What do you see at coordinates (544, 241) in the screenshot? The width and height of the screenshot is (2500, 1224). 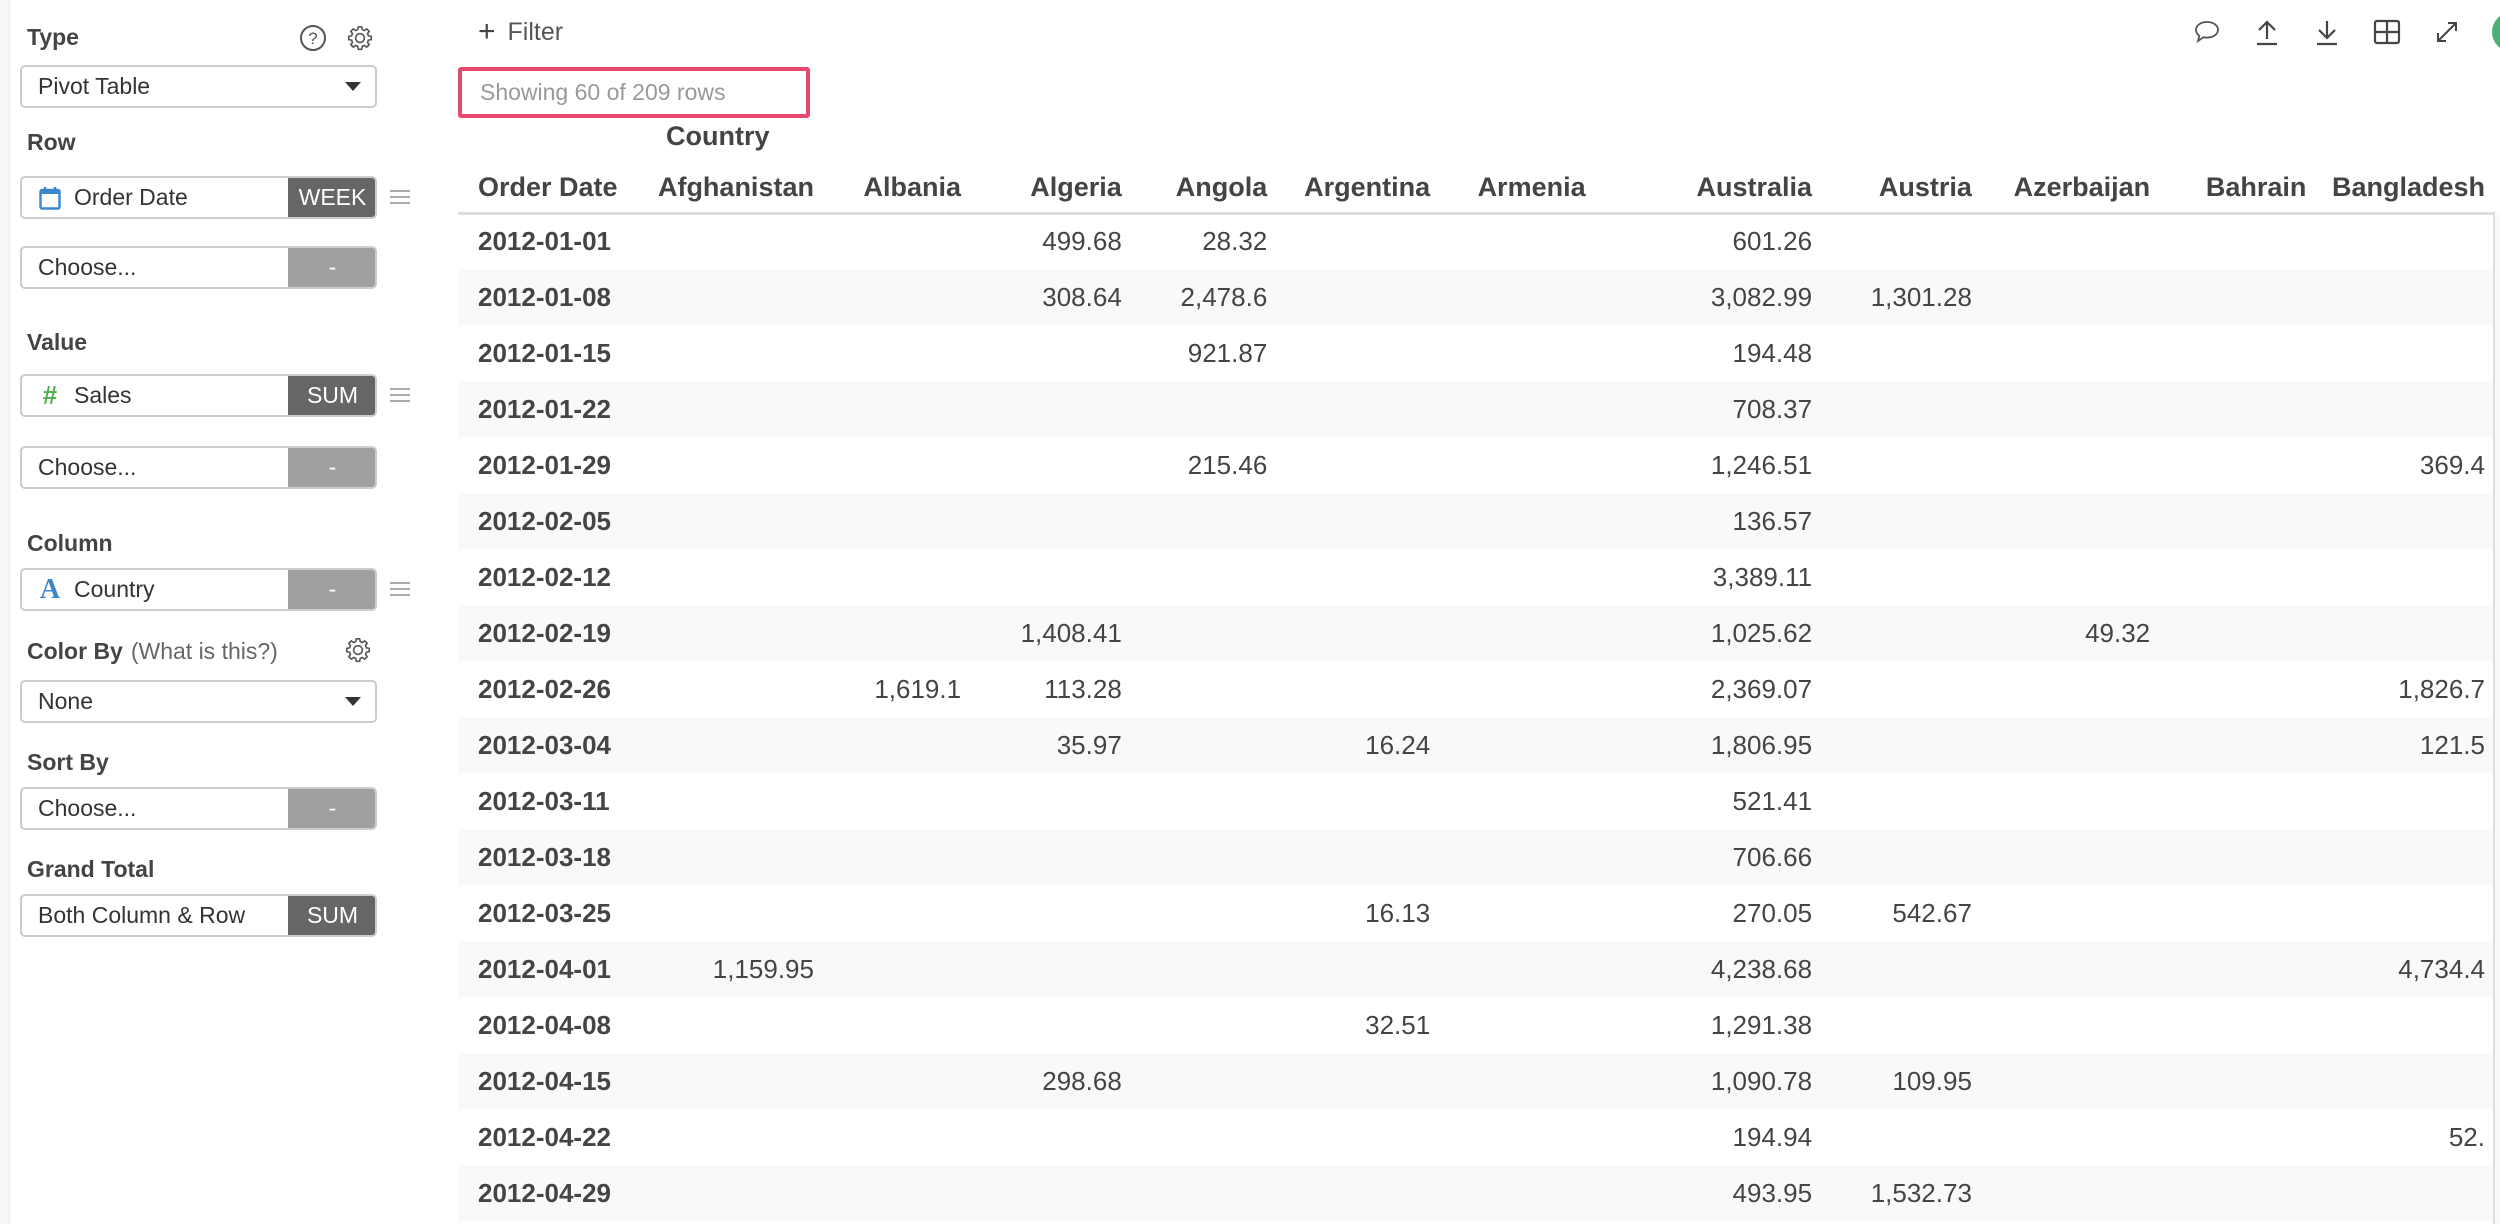 I see `row-date-cell: 2012-01-01` at bounding box center [544, 241].